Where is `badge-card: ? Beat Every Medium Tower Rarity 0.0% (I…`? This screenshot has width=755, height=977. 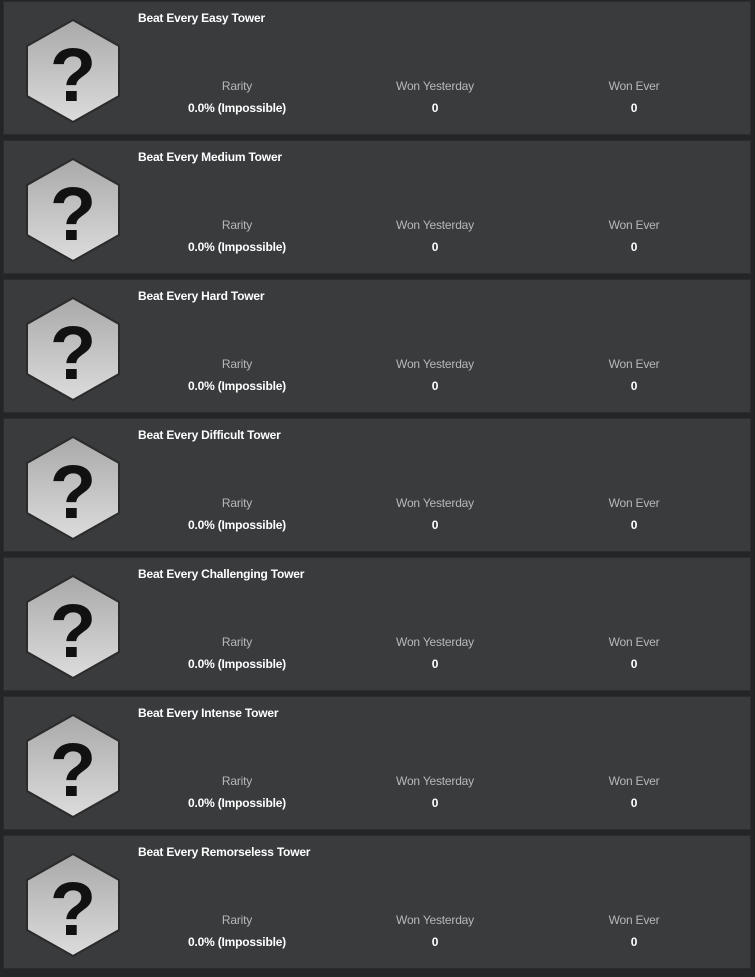
badge-card: ? Beat Every Medium Tower Rarity 0.0% (I… is located at coordinates (377, 207).